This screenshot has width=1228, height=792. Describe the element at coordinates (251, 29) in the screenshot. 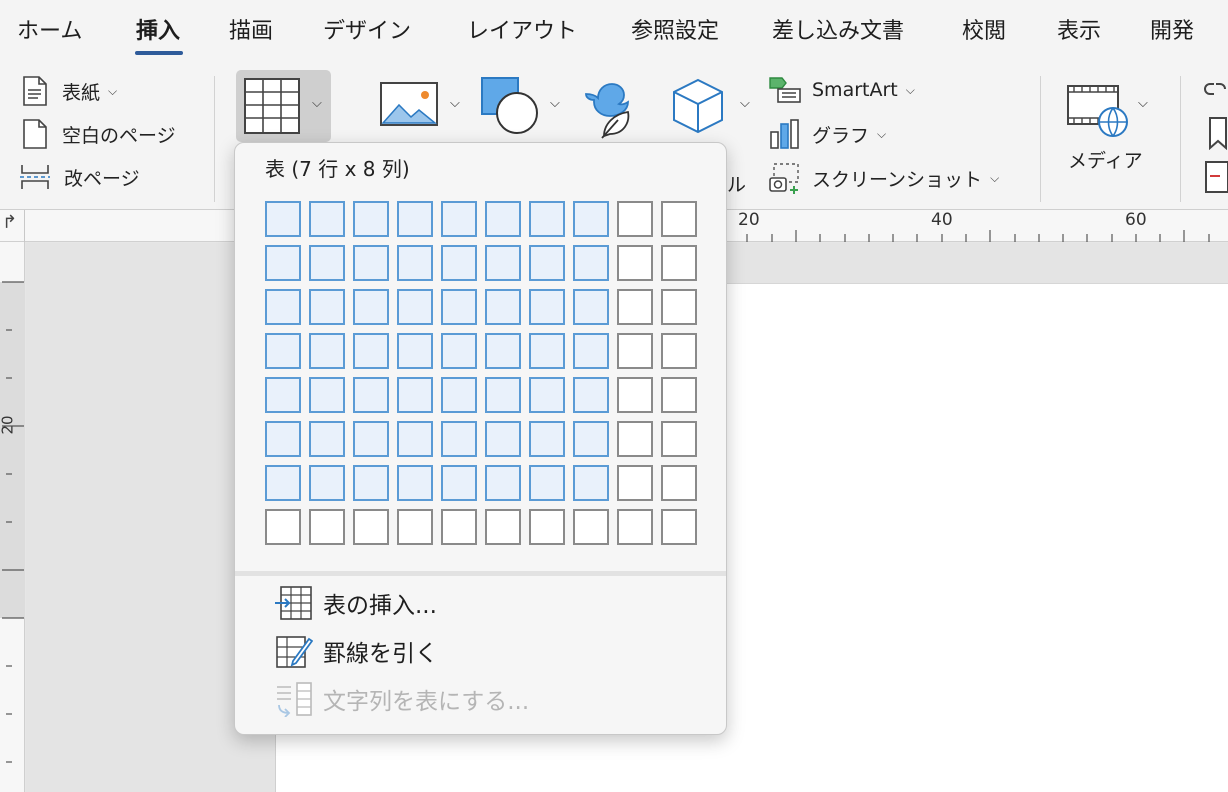

I see `tab-draw: 描画` at that location.